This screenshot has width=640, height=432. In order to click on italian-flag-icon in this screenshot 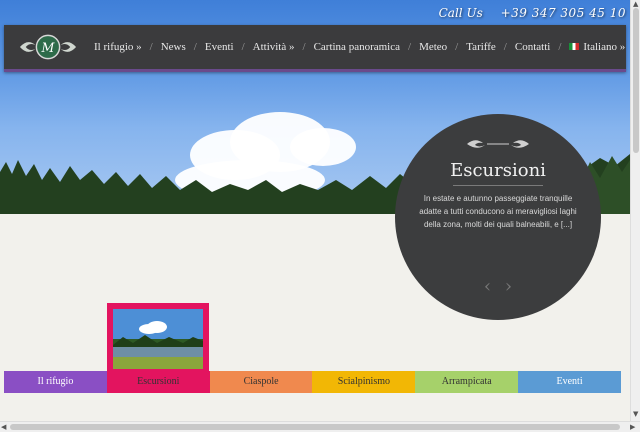, I will do `click(574, 46)`.